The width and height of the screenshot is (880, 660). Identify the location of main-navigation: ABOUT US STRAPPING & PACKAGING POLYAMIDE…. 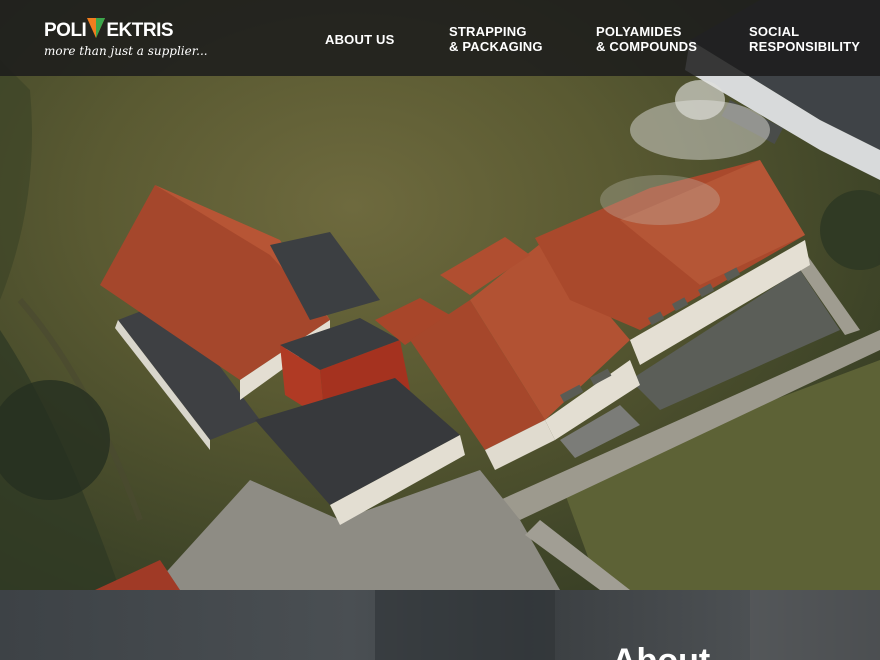
(440, 44).